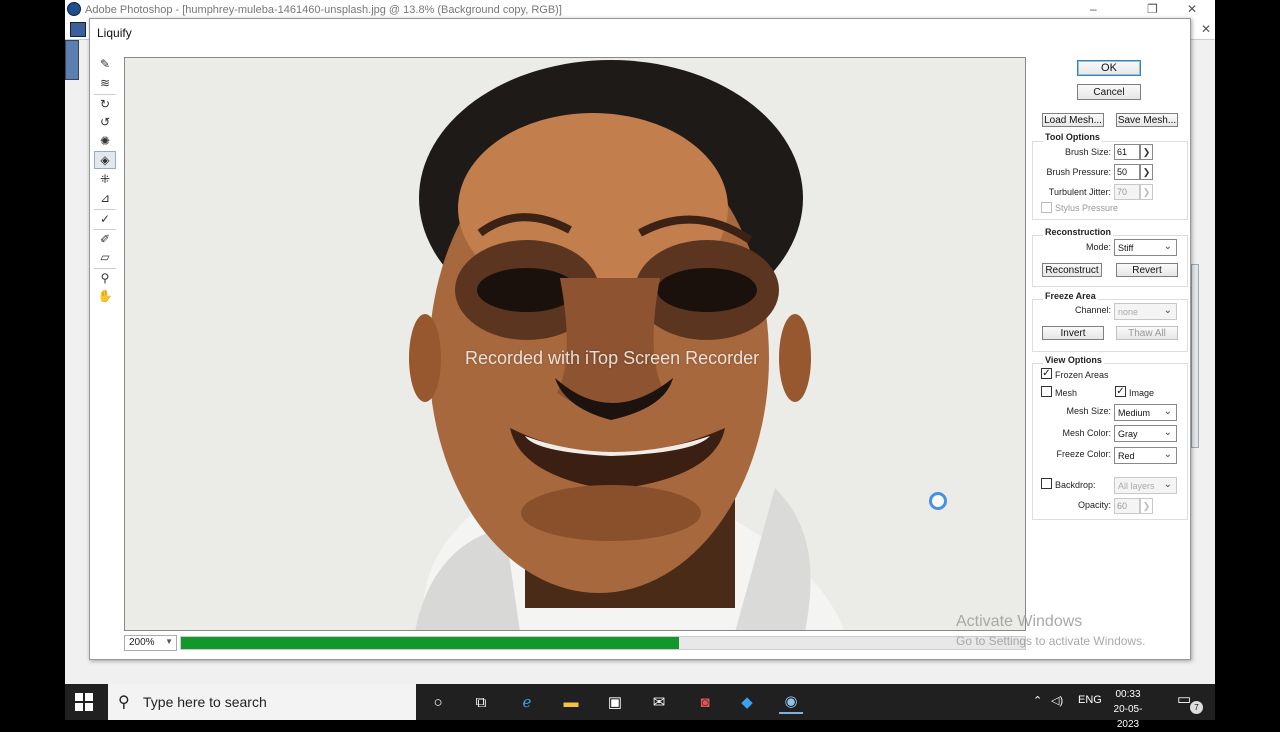 The height and width of the screenshot is (732, 1280). Describe the element at coordinates (1128, 717) in the screenshot. I see `clock-date: 20-05-2023` at that location.